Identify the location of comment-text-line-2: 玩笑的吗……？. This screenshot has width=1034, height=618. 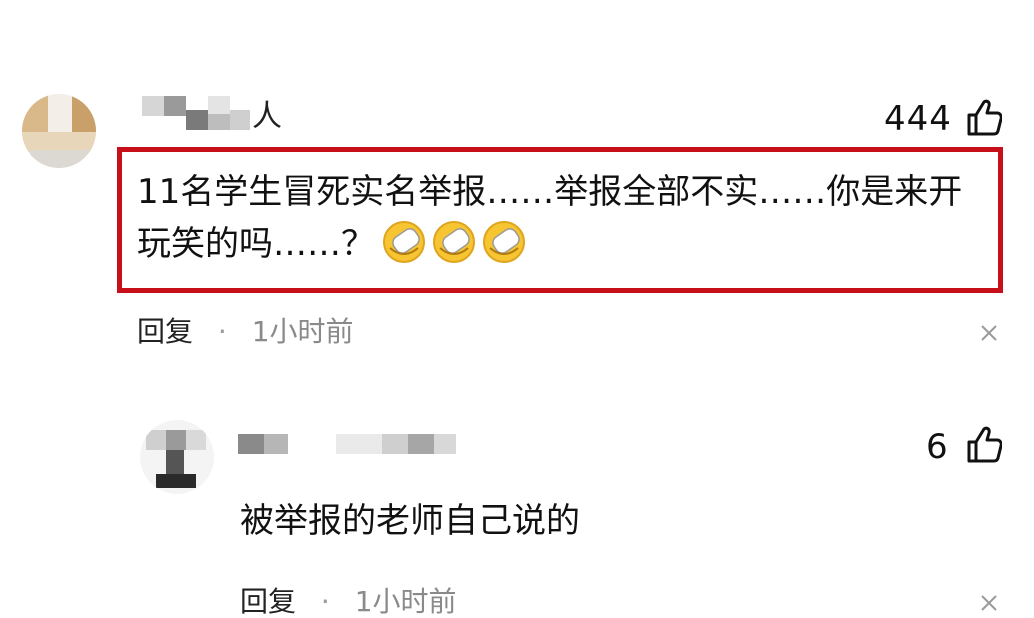
(256, 244).